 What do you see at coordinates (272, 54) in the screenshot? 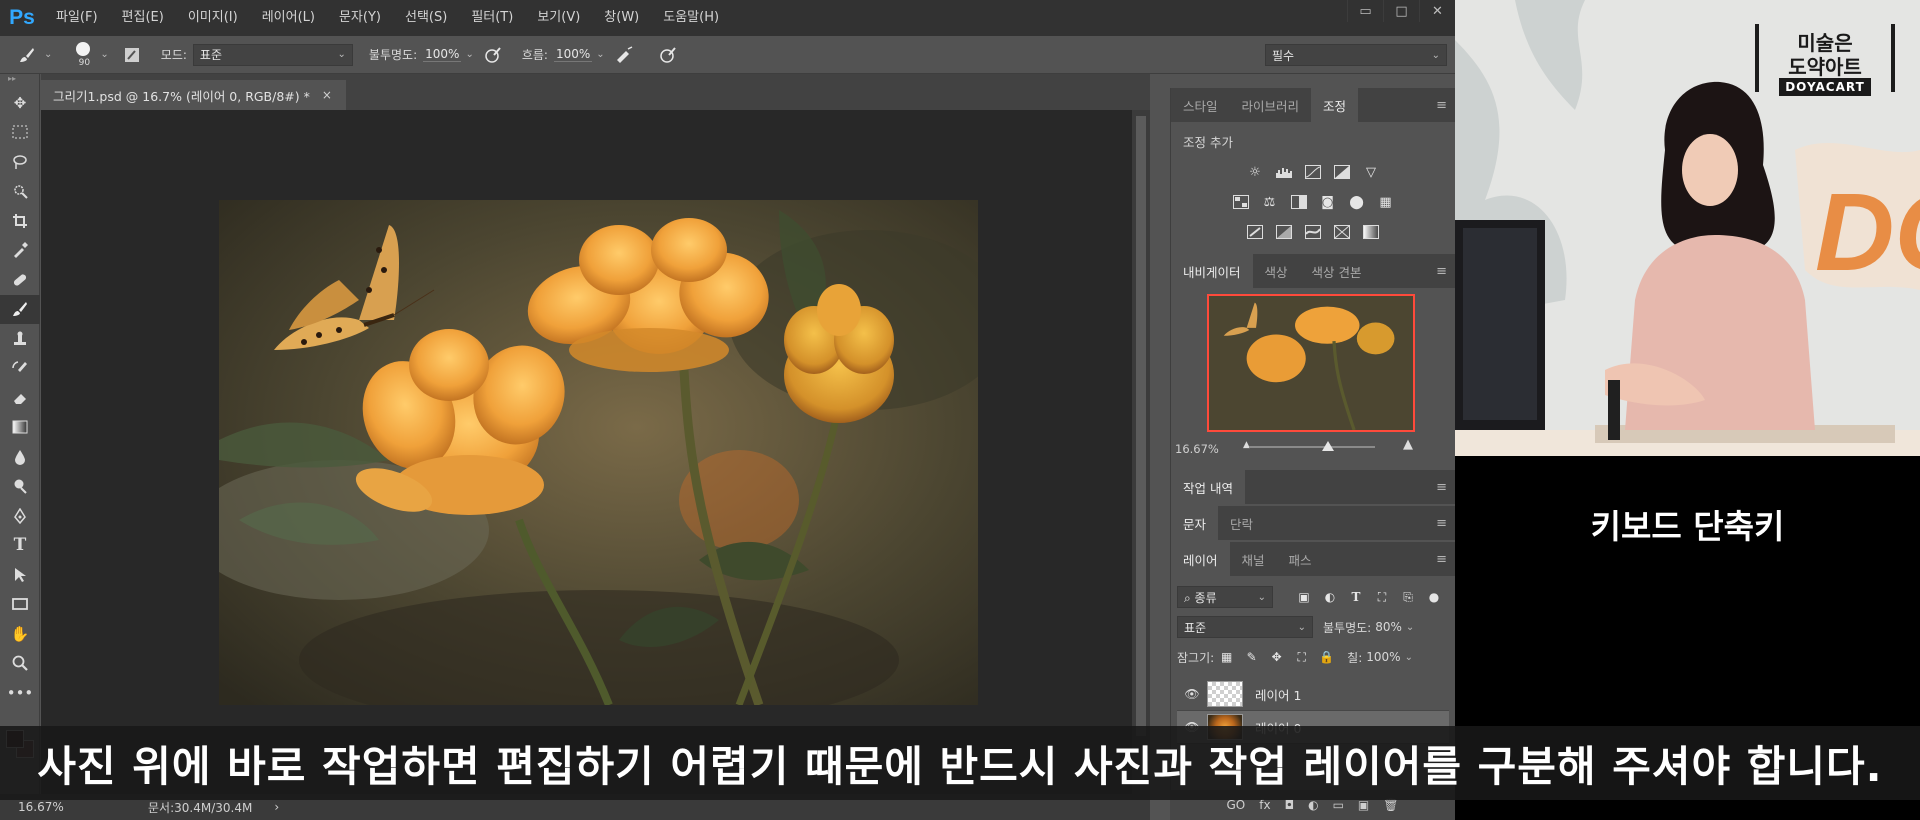
I see `mode-select: 표준 ⌄` at bounding box center [272, 54].